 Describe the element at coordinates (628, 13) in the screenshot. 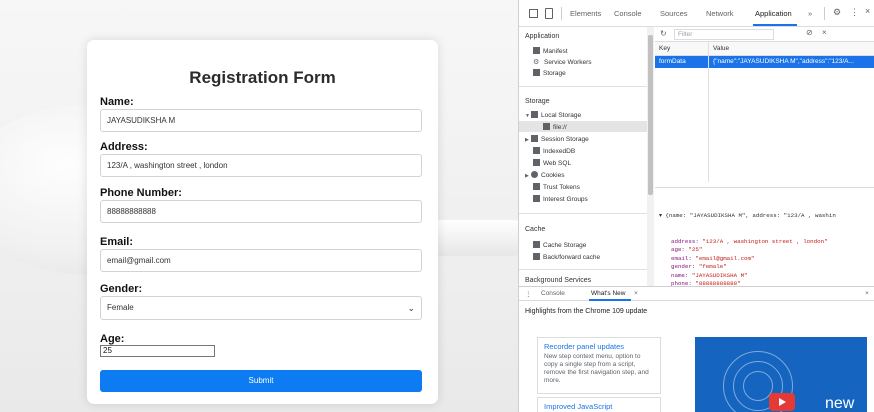

I see `tab-console: Console` at that location.